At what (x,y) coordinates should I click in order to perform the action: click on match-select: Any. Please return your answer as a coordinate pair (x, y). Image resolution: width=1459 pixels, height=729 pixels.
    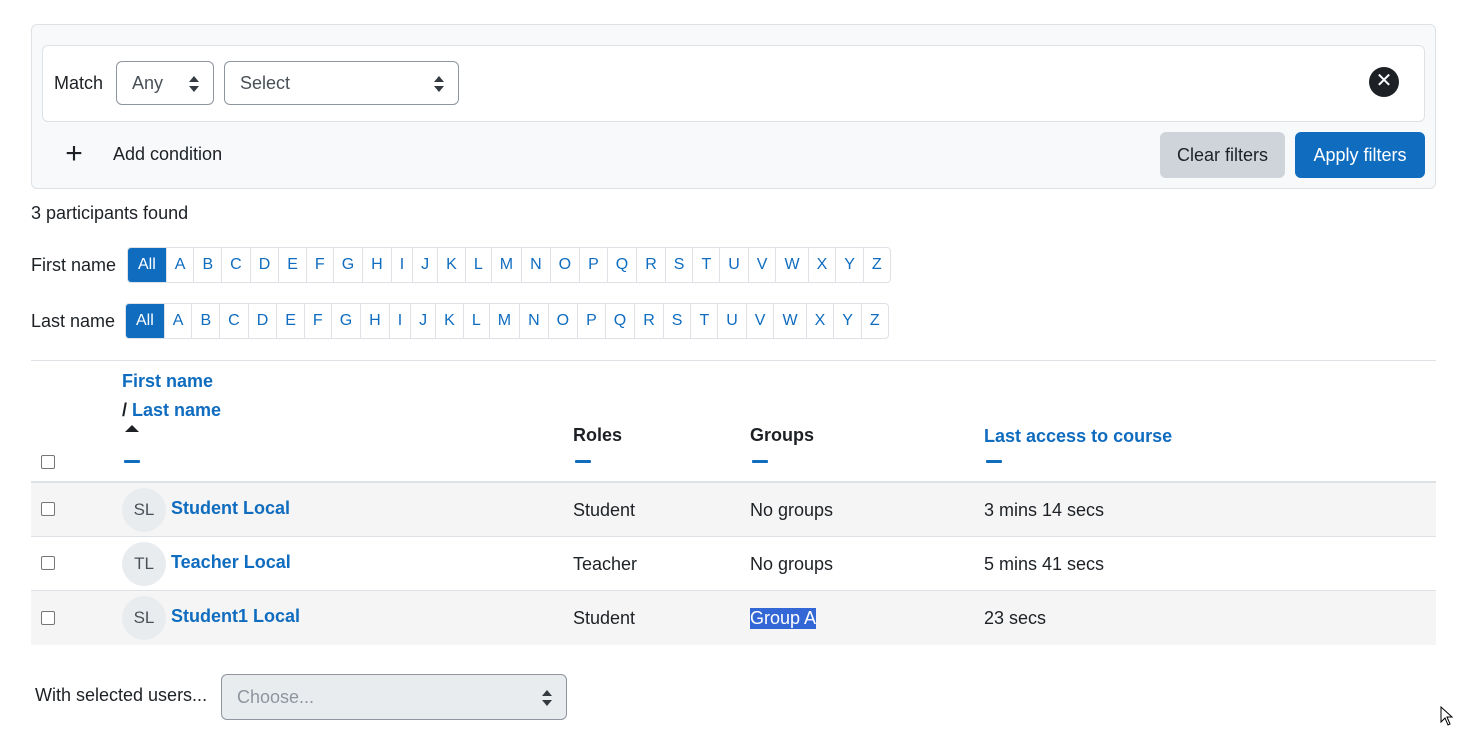
    Looking at the image, I should click on (165, 83).